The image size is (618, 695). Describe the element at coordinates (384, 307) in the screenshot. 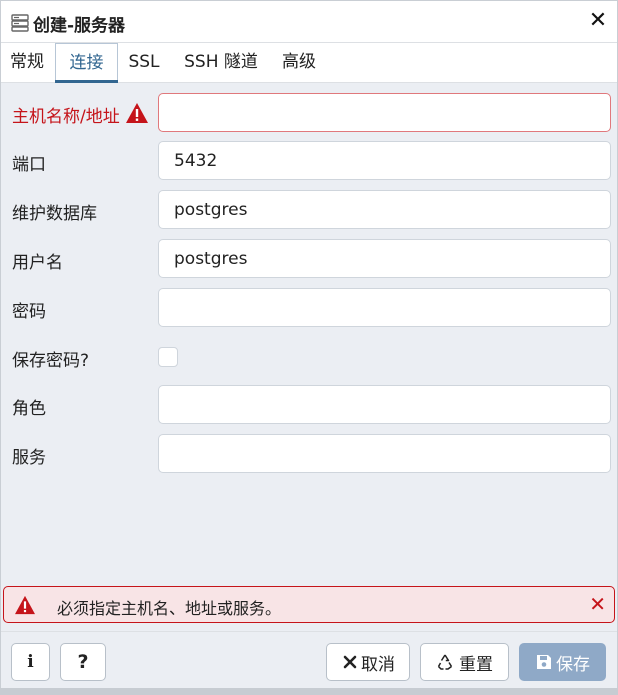

I see `password-input` at that location.